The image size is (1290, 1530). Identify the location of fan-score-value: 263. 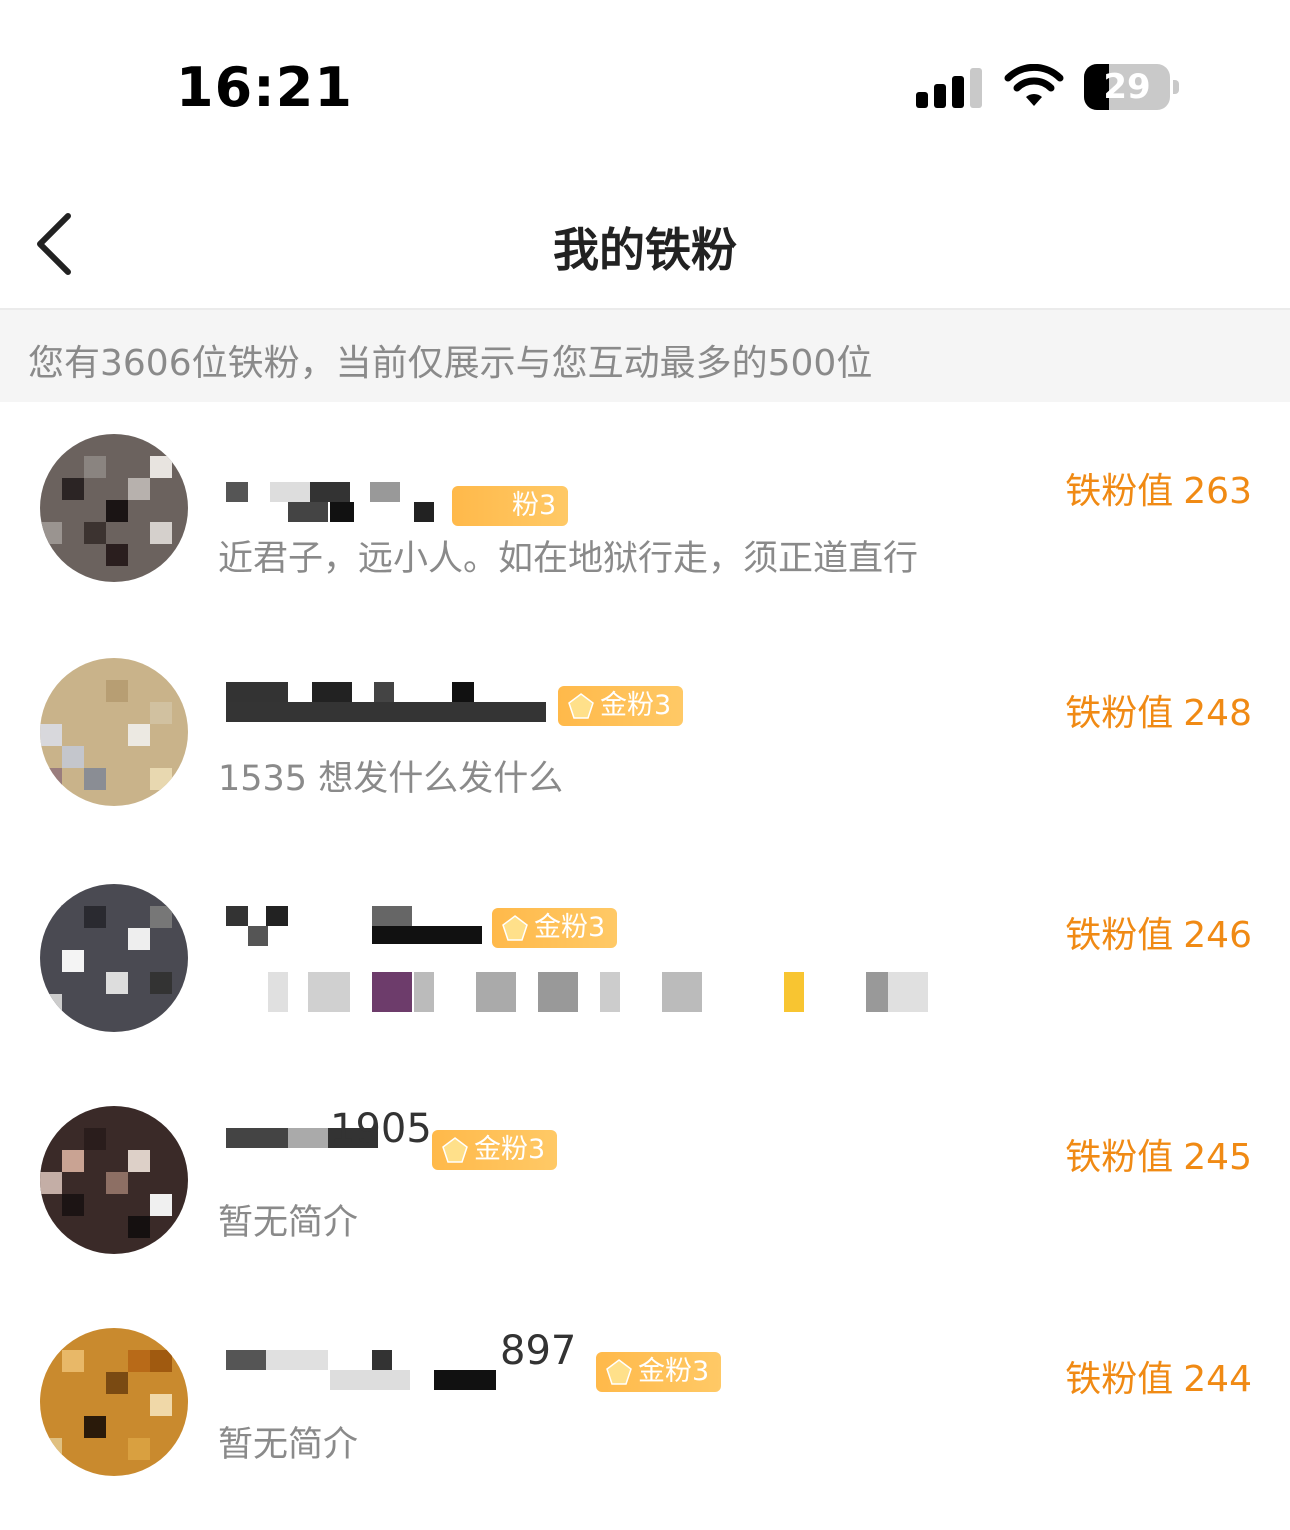
(1217, 491).